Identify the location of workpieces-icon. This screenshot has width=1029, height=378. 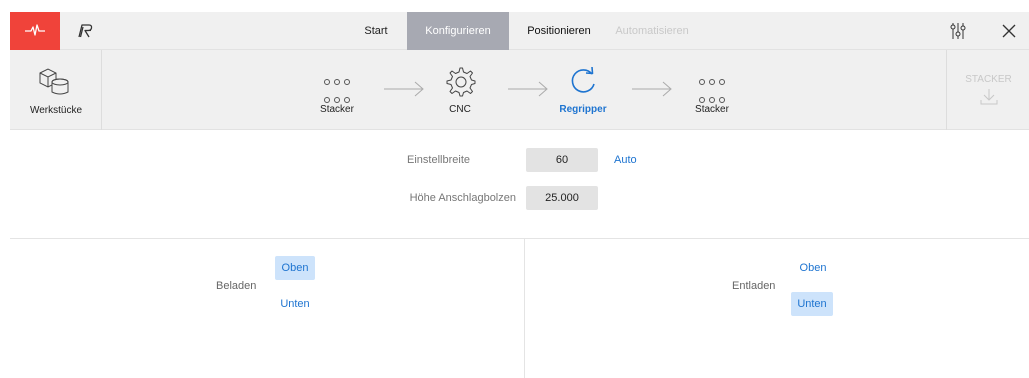
(55, 81).